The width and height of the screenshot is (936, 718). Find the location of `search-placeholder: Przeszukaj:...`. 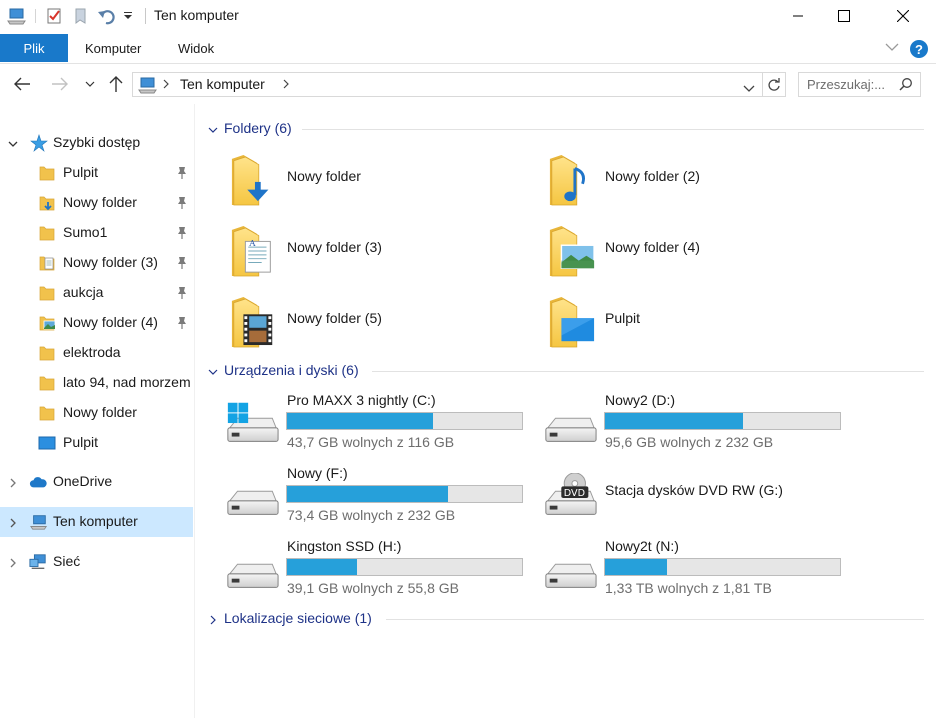

search-placeholder: Przeszukaj:... is located at coordinates (846, 84).